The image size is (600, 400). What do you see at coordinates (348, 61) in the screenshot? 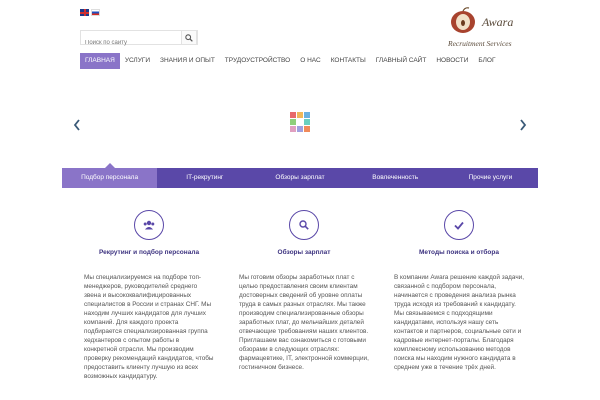
I see `nav-item-contacts: КОНТАКТЫ` at bounding box center [348, 61].